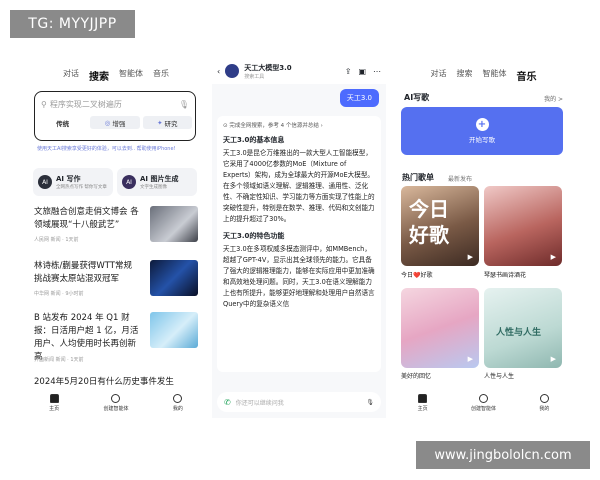  What do you see at coordinates (505, 275) in the screenshot?
I see `playlist-caption: 琴瑟书画诗酒花` at bounding box center [505, 275].